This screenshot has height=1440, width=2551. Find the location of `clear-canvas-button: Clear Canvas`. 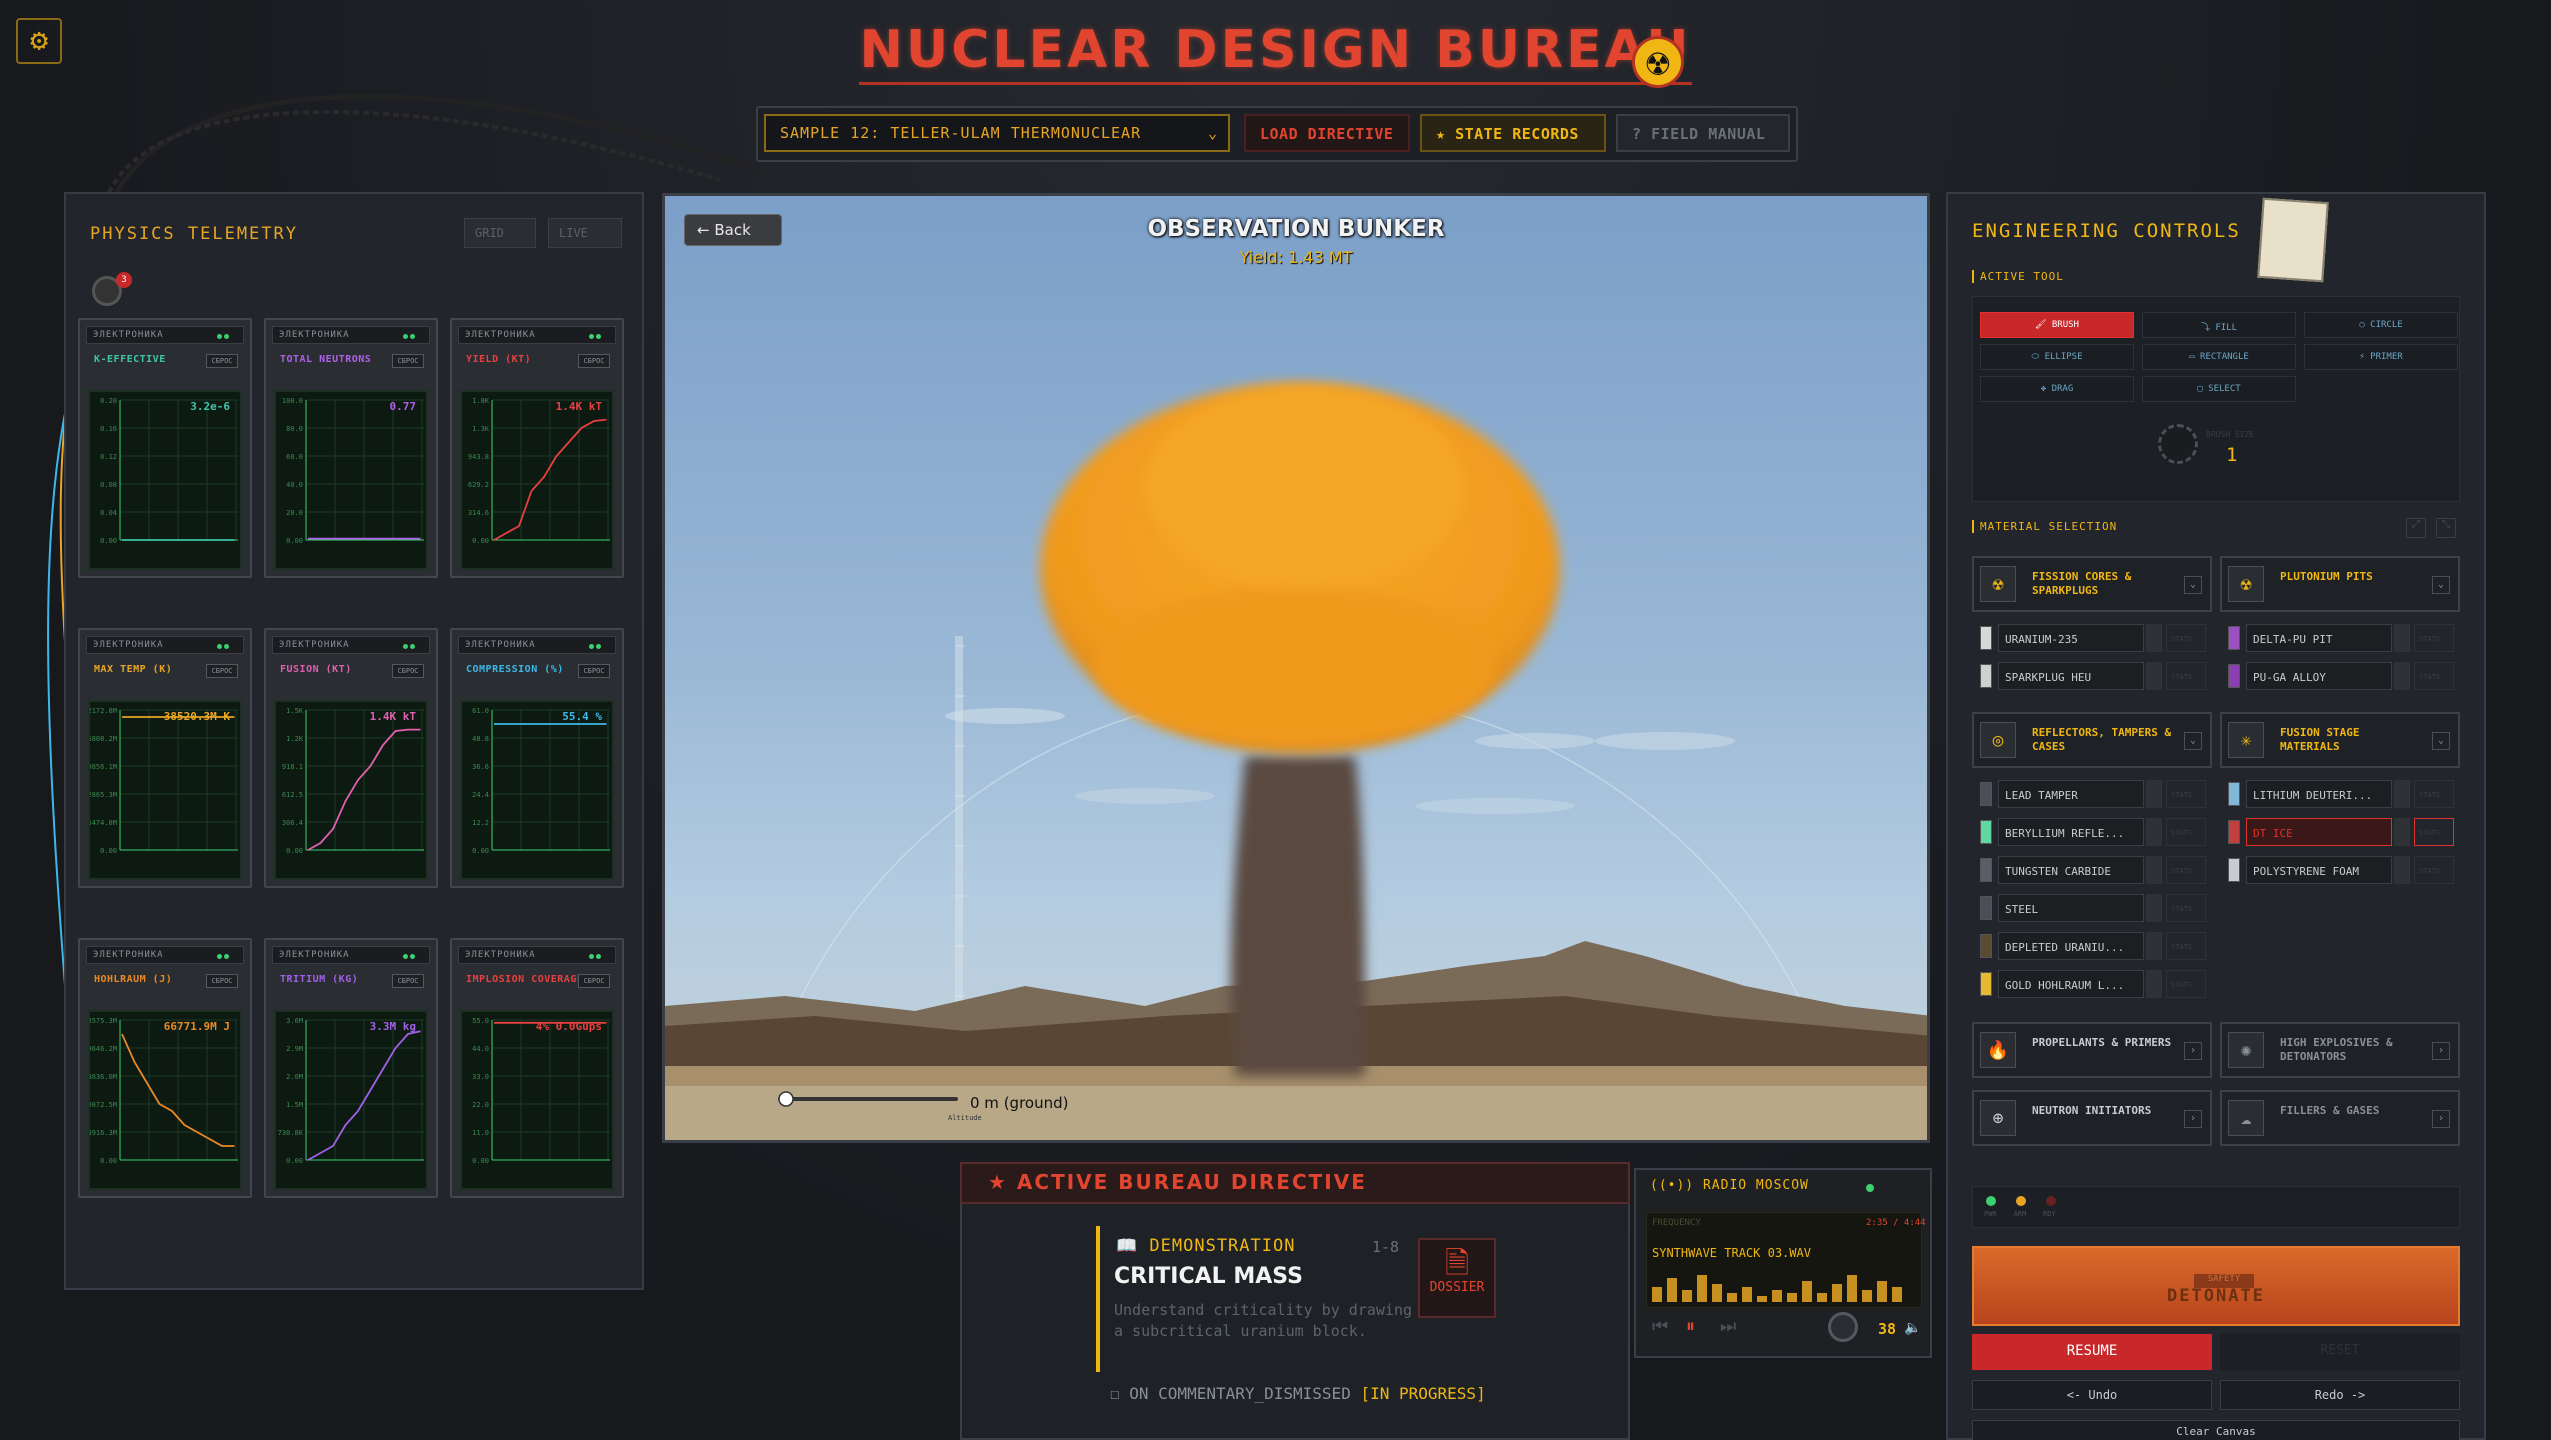

clear-canvas-button: Clear Canvas is located at coordinates (2216, 1430).